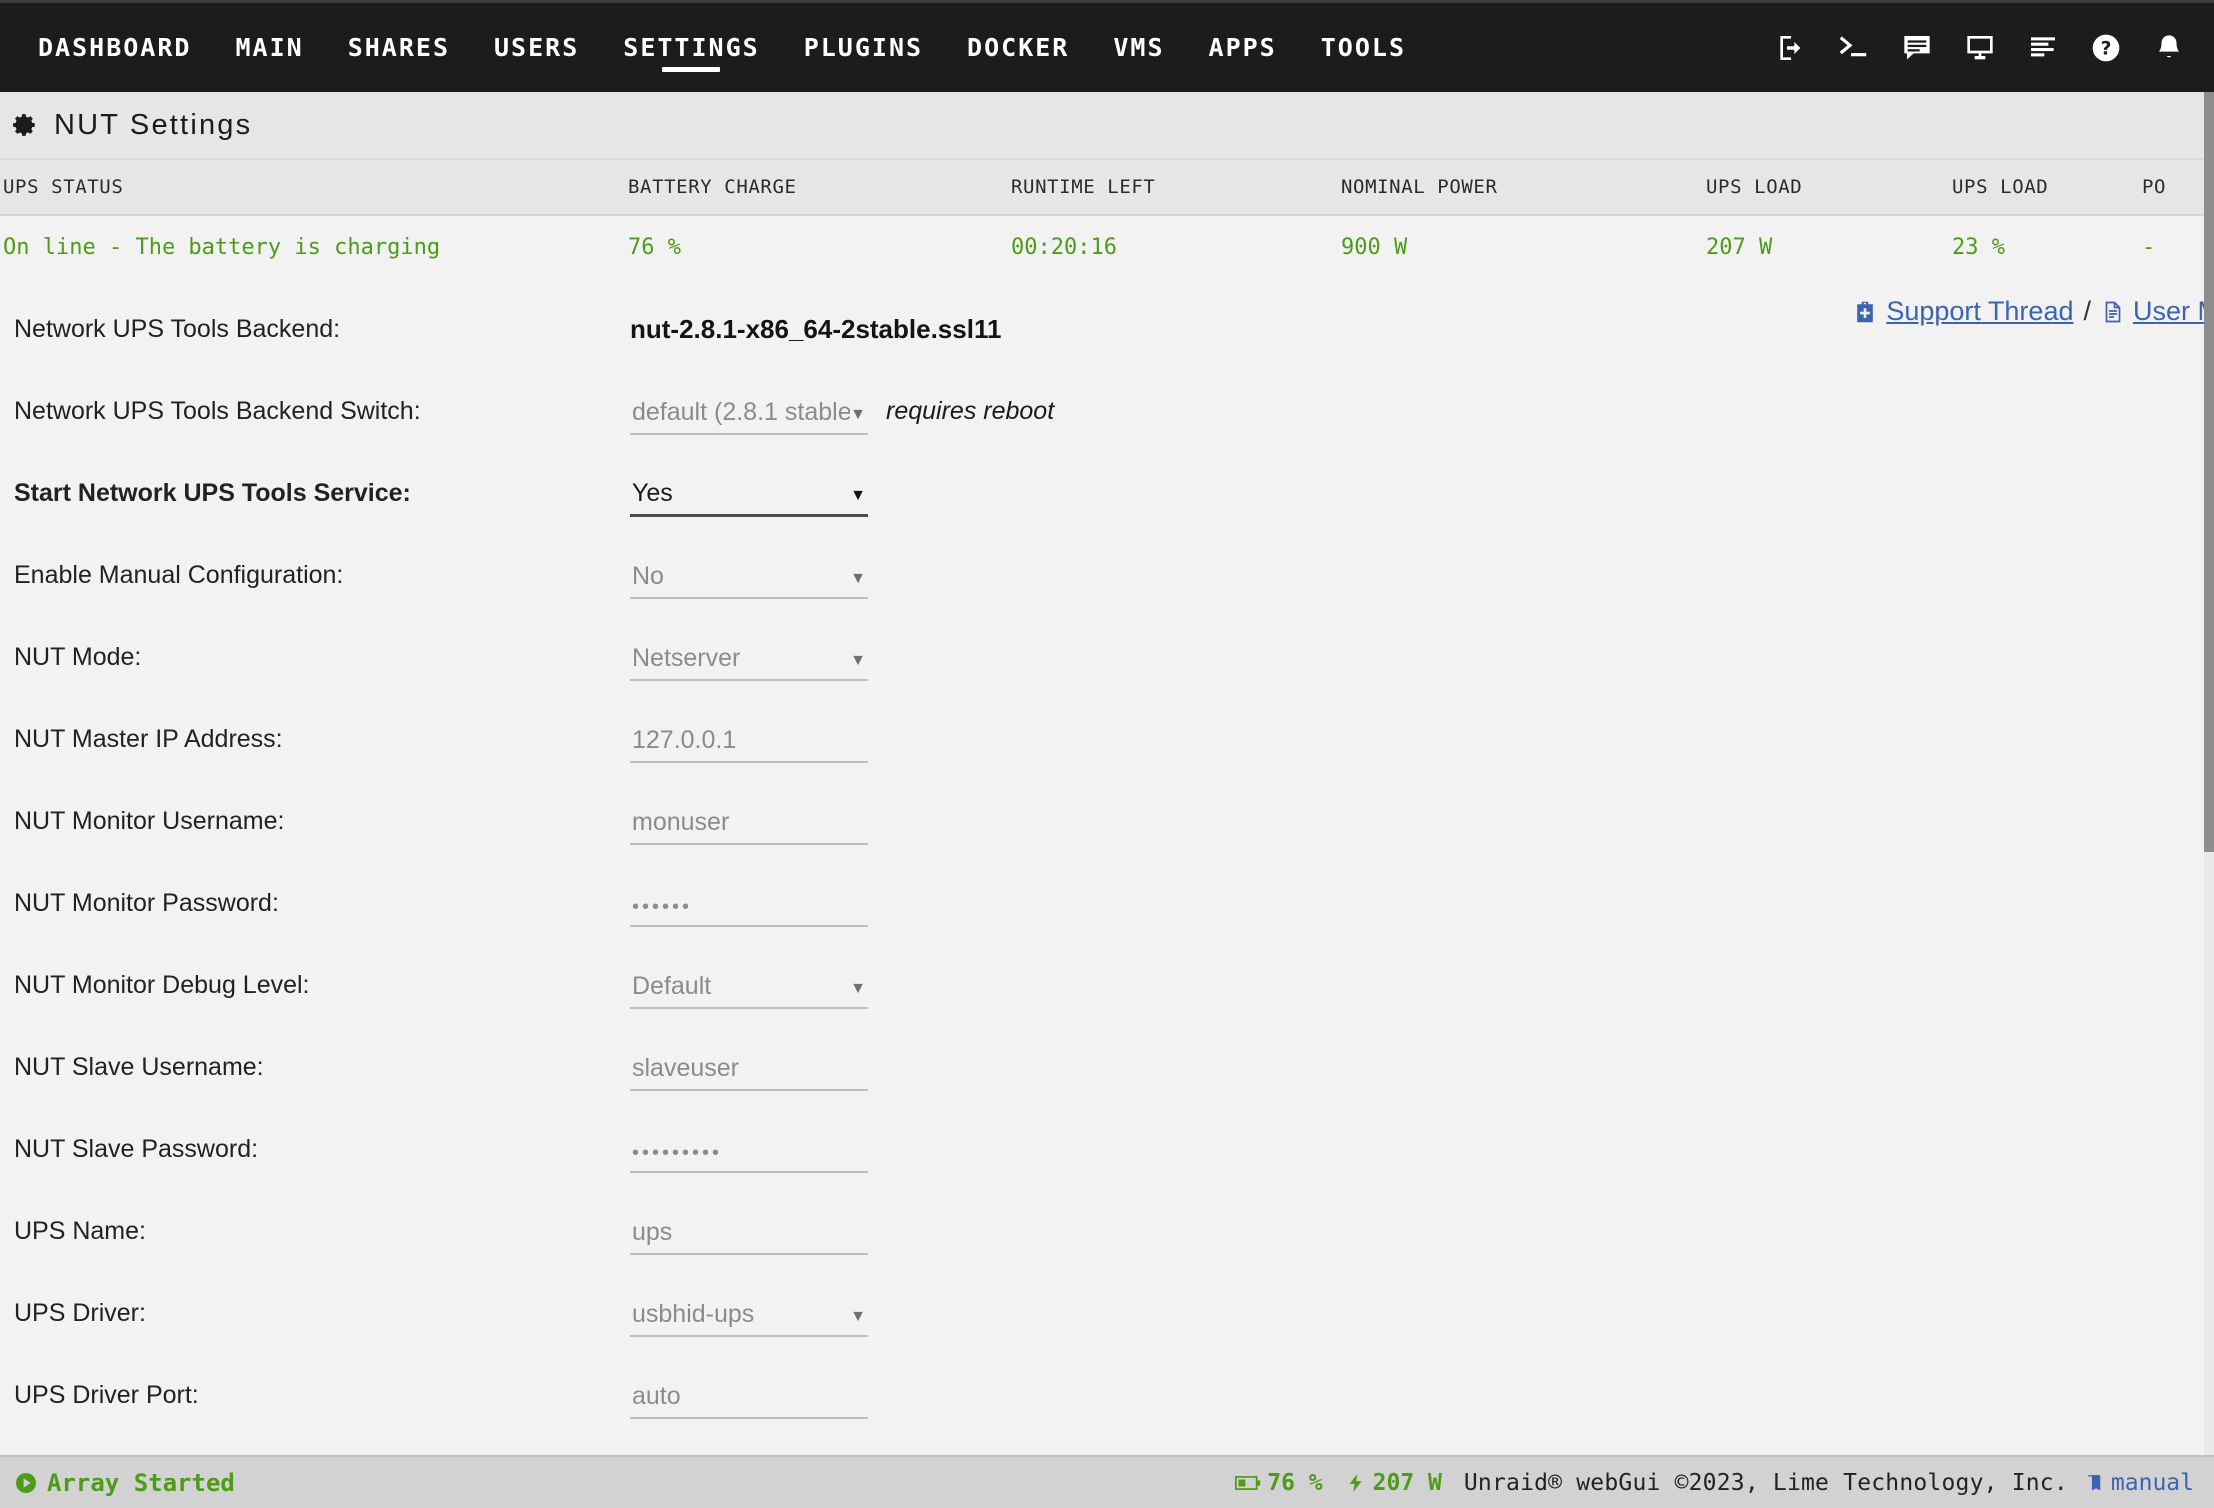 This screenshot has width=2214, height=1508. Describe the element at coordinates (2169, 48) in the screenshot. I see `bell-icon` at that location.